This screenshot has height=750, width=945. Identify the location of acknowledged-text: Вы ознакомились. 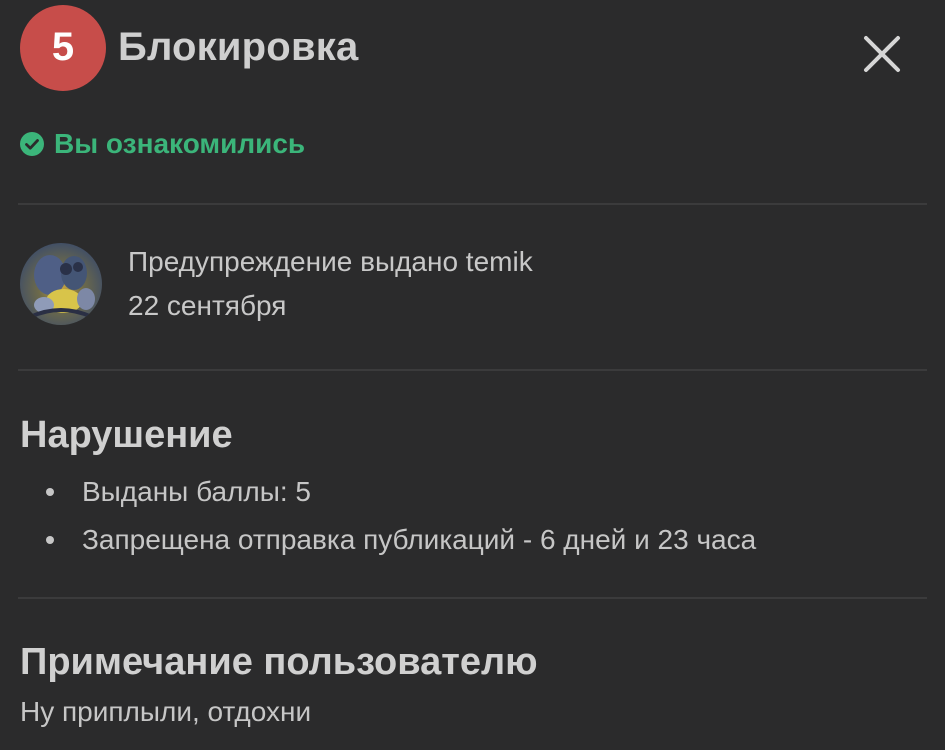
(180, 143).